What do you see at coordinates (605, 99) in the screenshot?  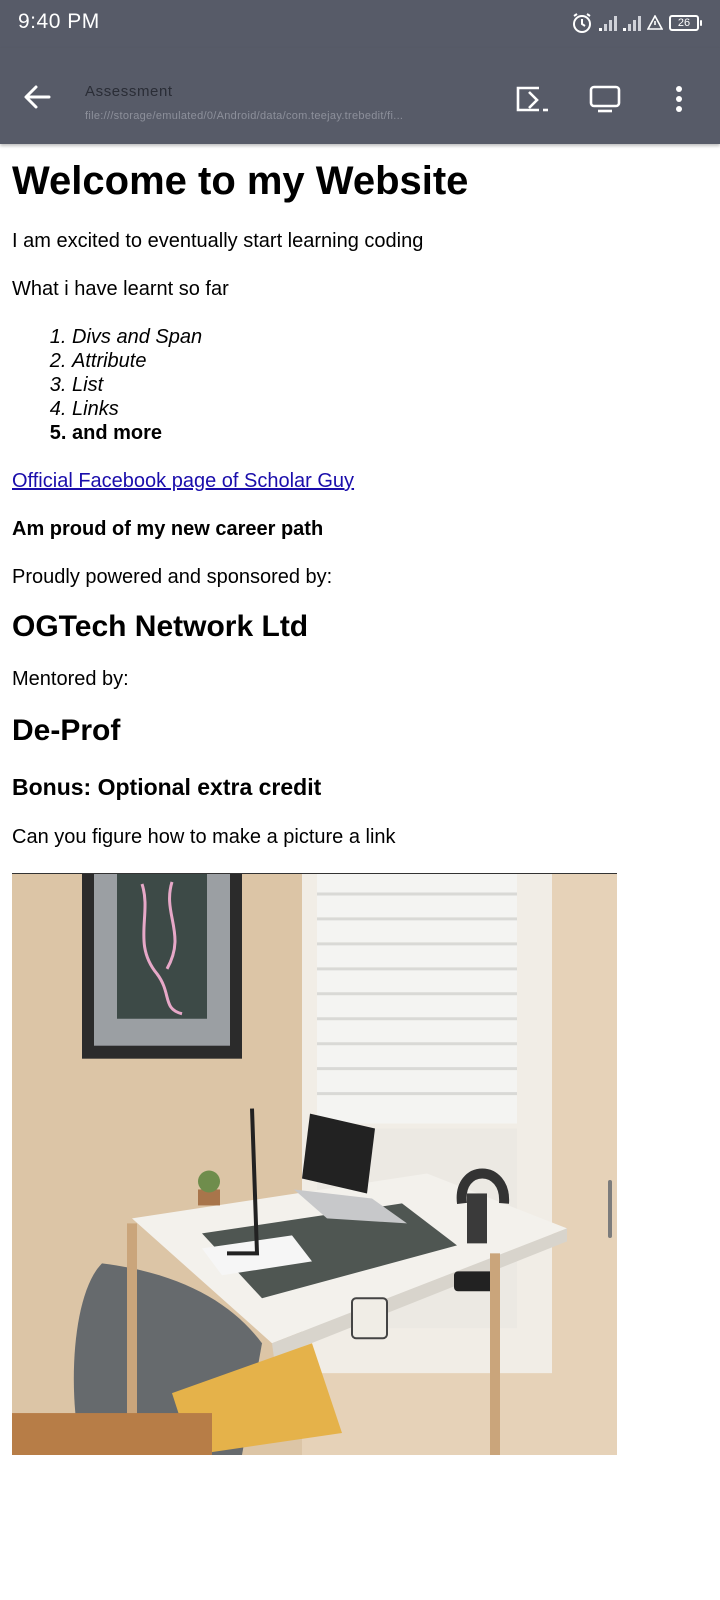 I see `desktop-view-icon` at bounding box center [605, 99].